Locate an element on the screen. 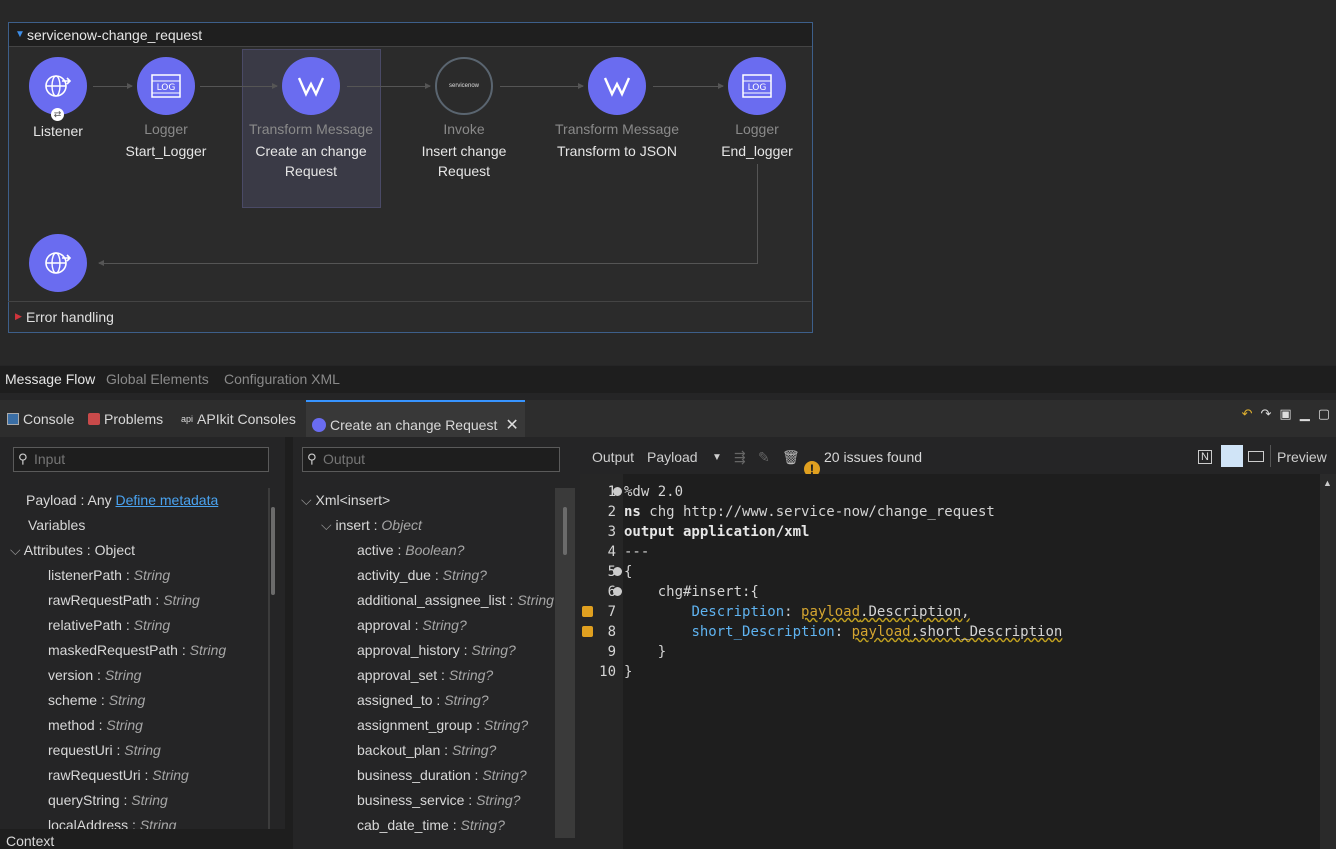  chevron-down-icon: ▼ is located at coordinates (717, 457).